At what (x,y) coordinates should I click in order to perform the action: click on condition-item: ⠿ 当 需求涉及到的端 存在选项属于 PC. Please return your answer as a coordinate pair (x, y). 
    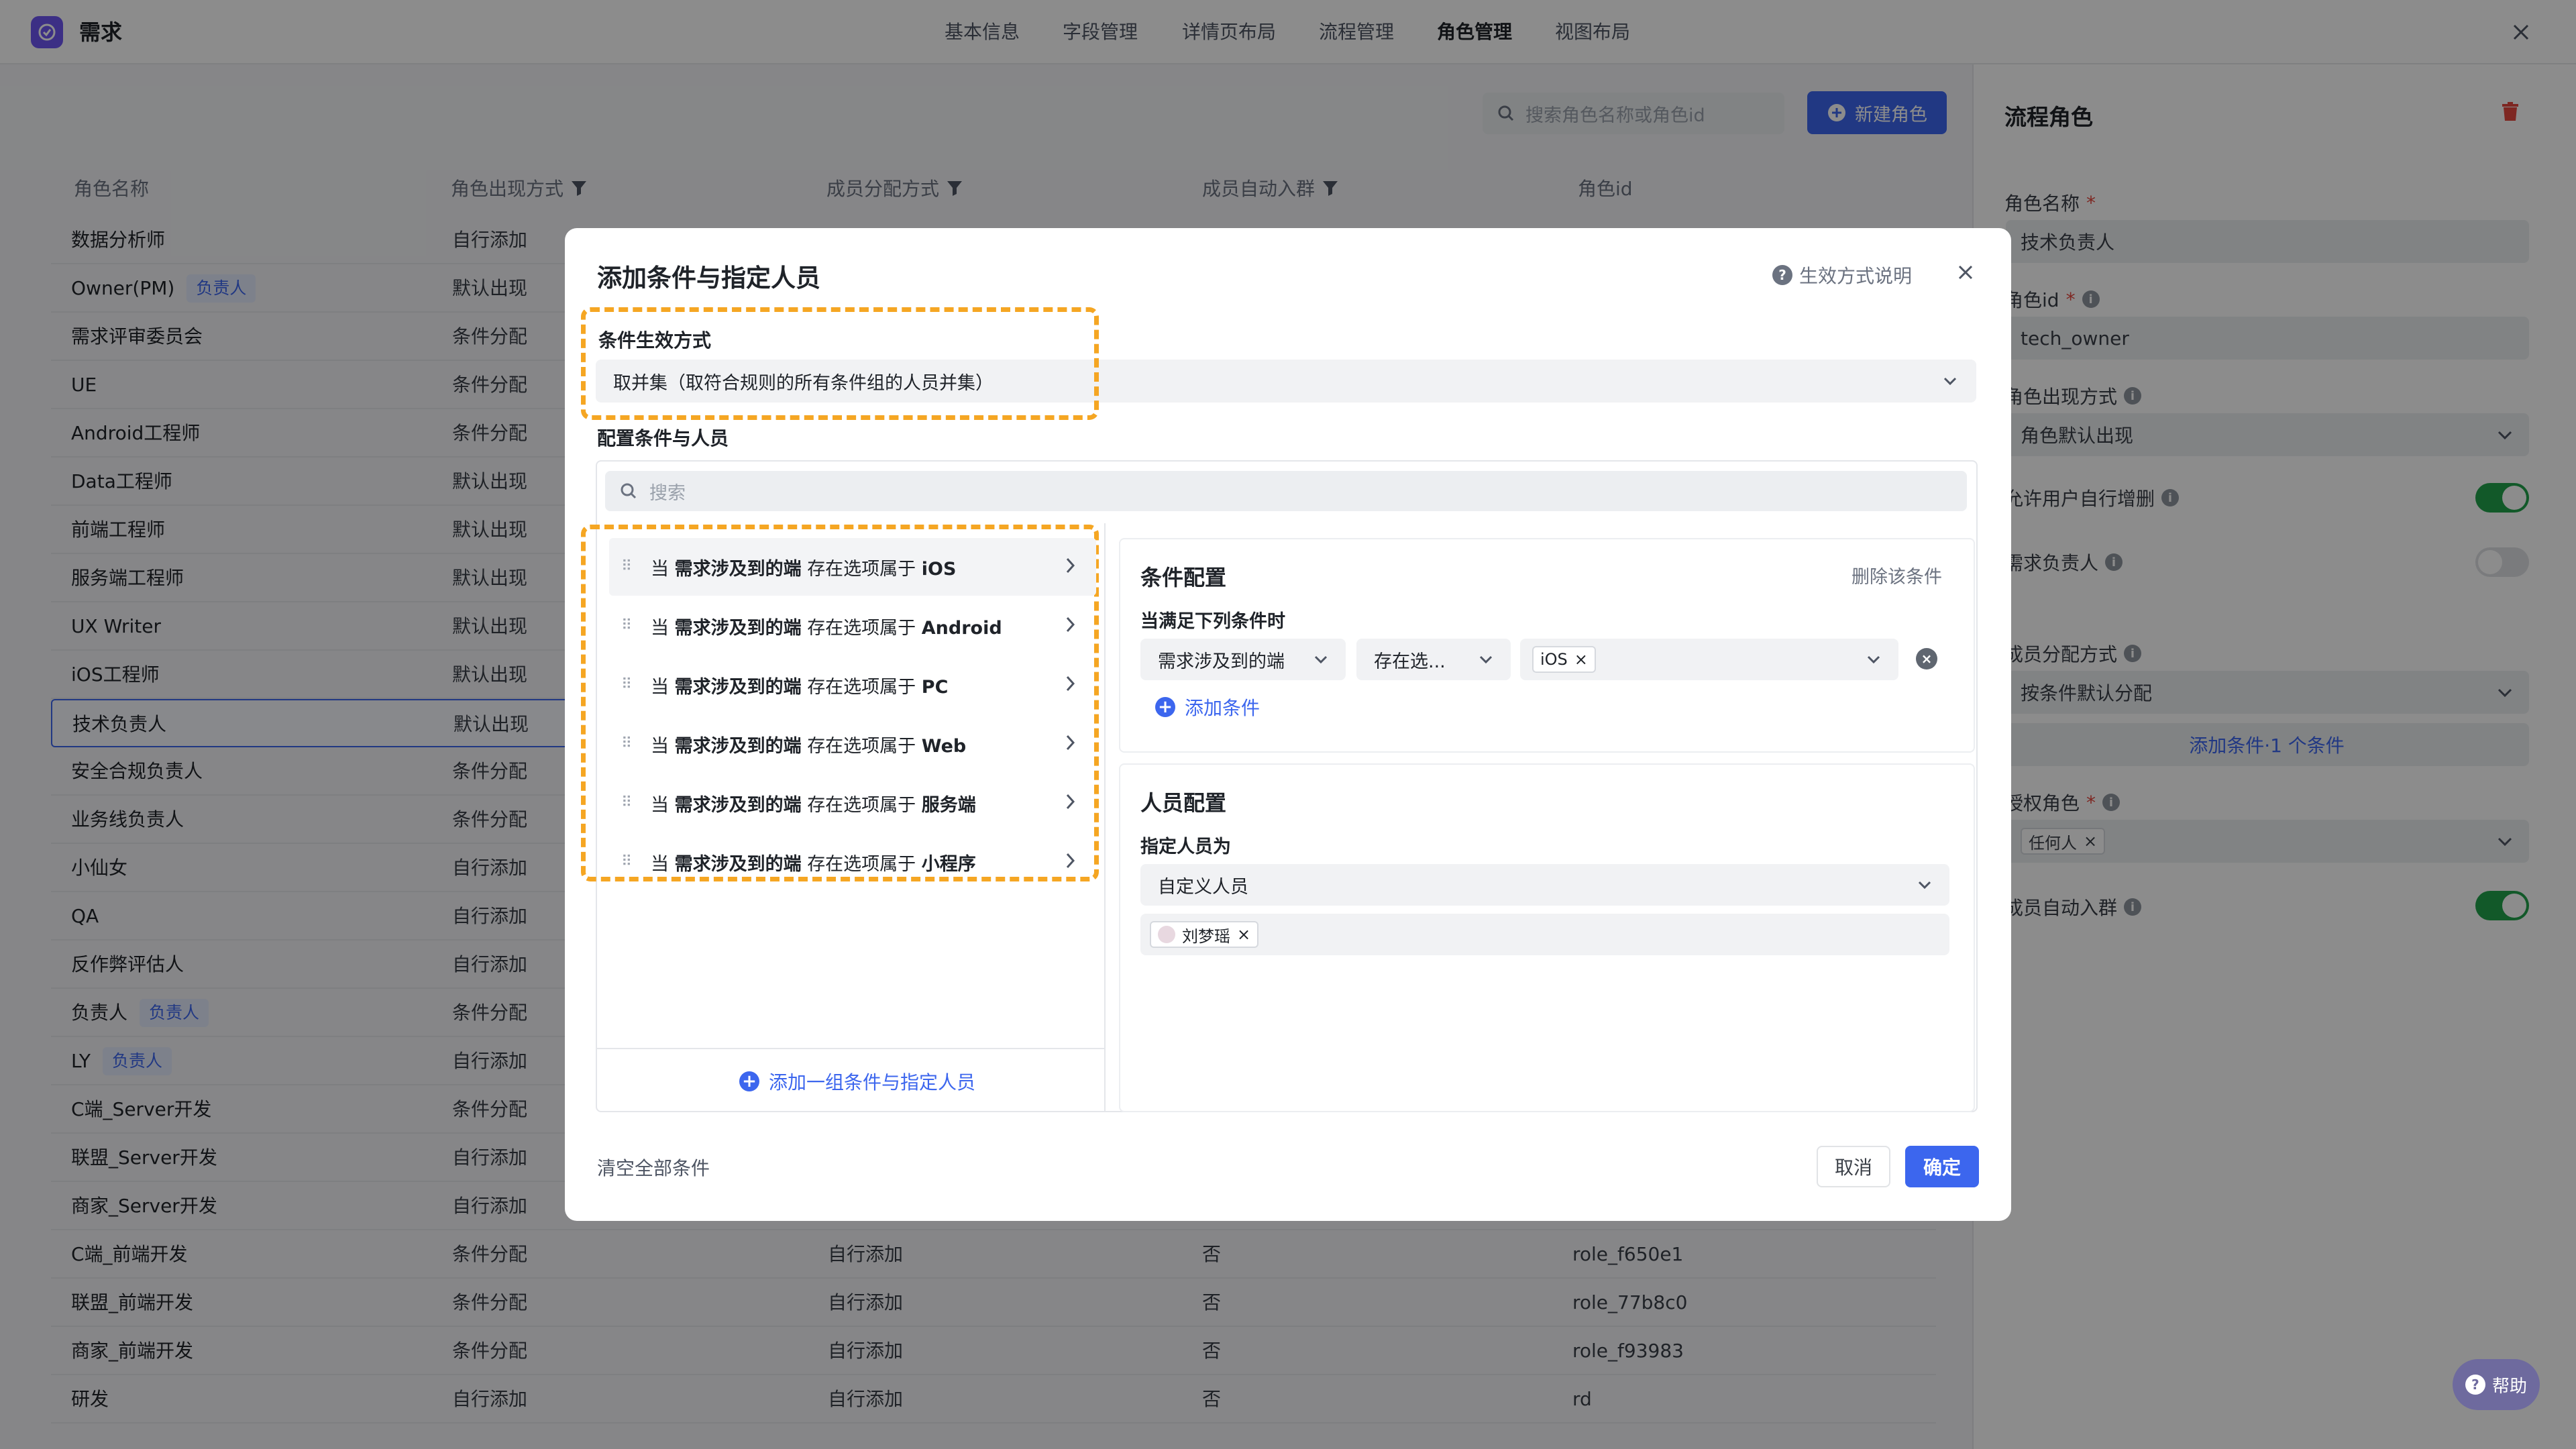
    Looking at the image, I should click on (852, 685).